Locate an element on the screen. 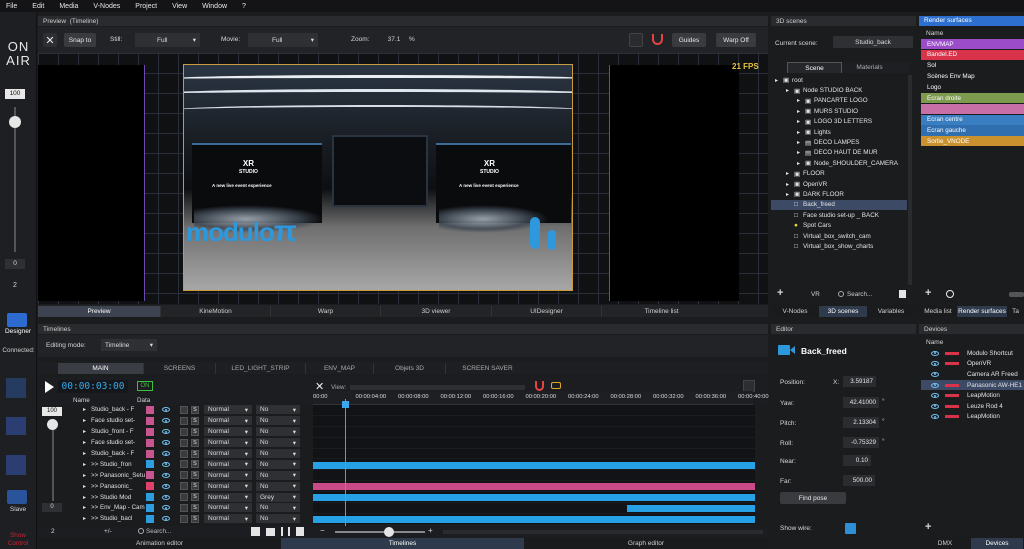  scene-tree-scrollbar is located at coordinates (910, 180).